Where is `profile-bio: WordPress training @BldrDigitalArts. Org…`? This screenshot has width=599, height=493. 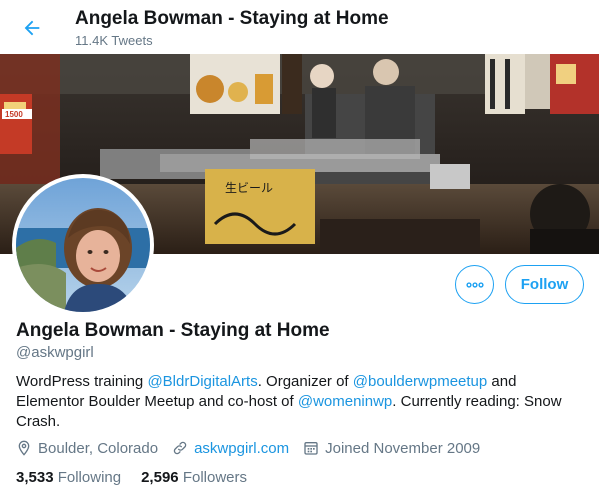
profile-bio: WordPress training @BldrDigitalArts. Org… is located at coordinates (296, 402).